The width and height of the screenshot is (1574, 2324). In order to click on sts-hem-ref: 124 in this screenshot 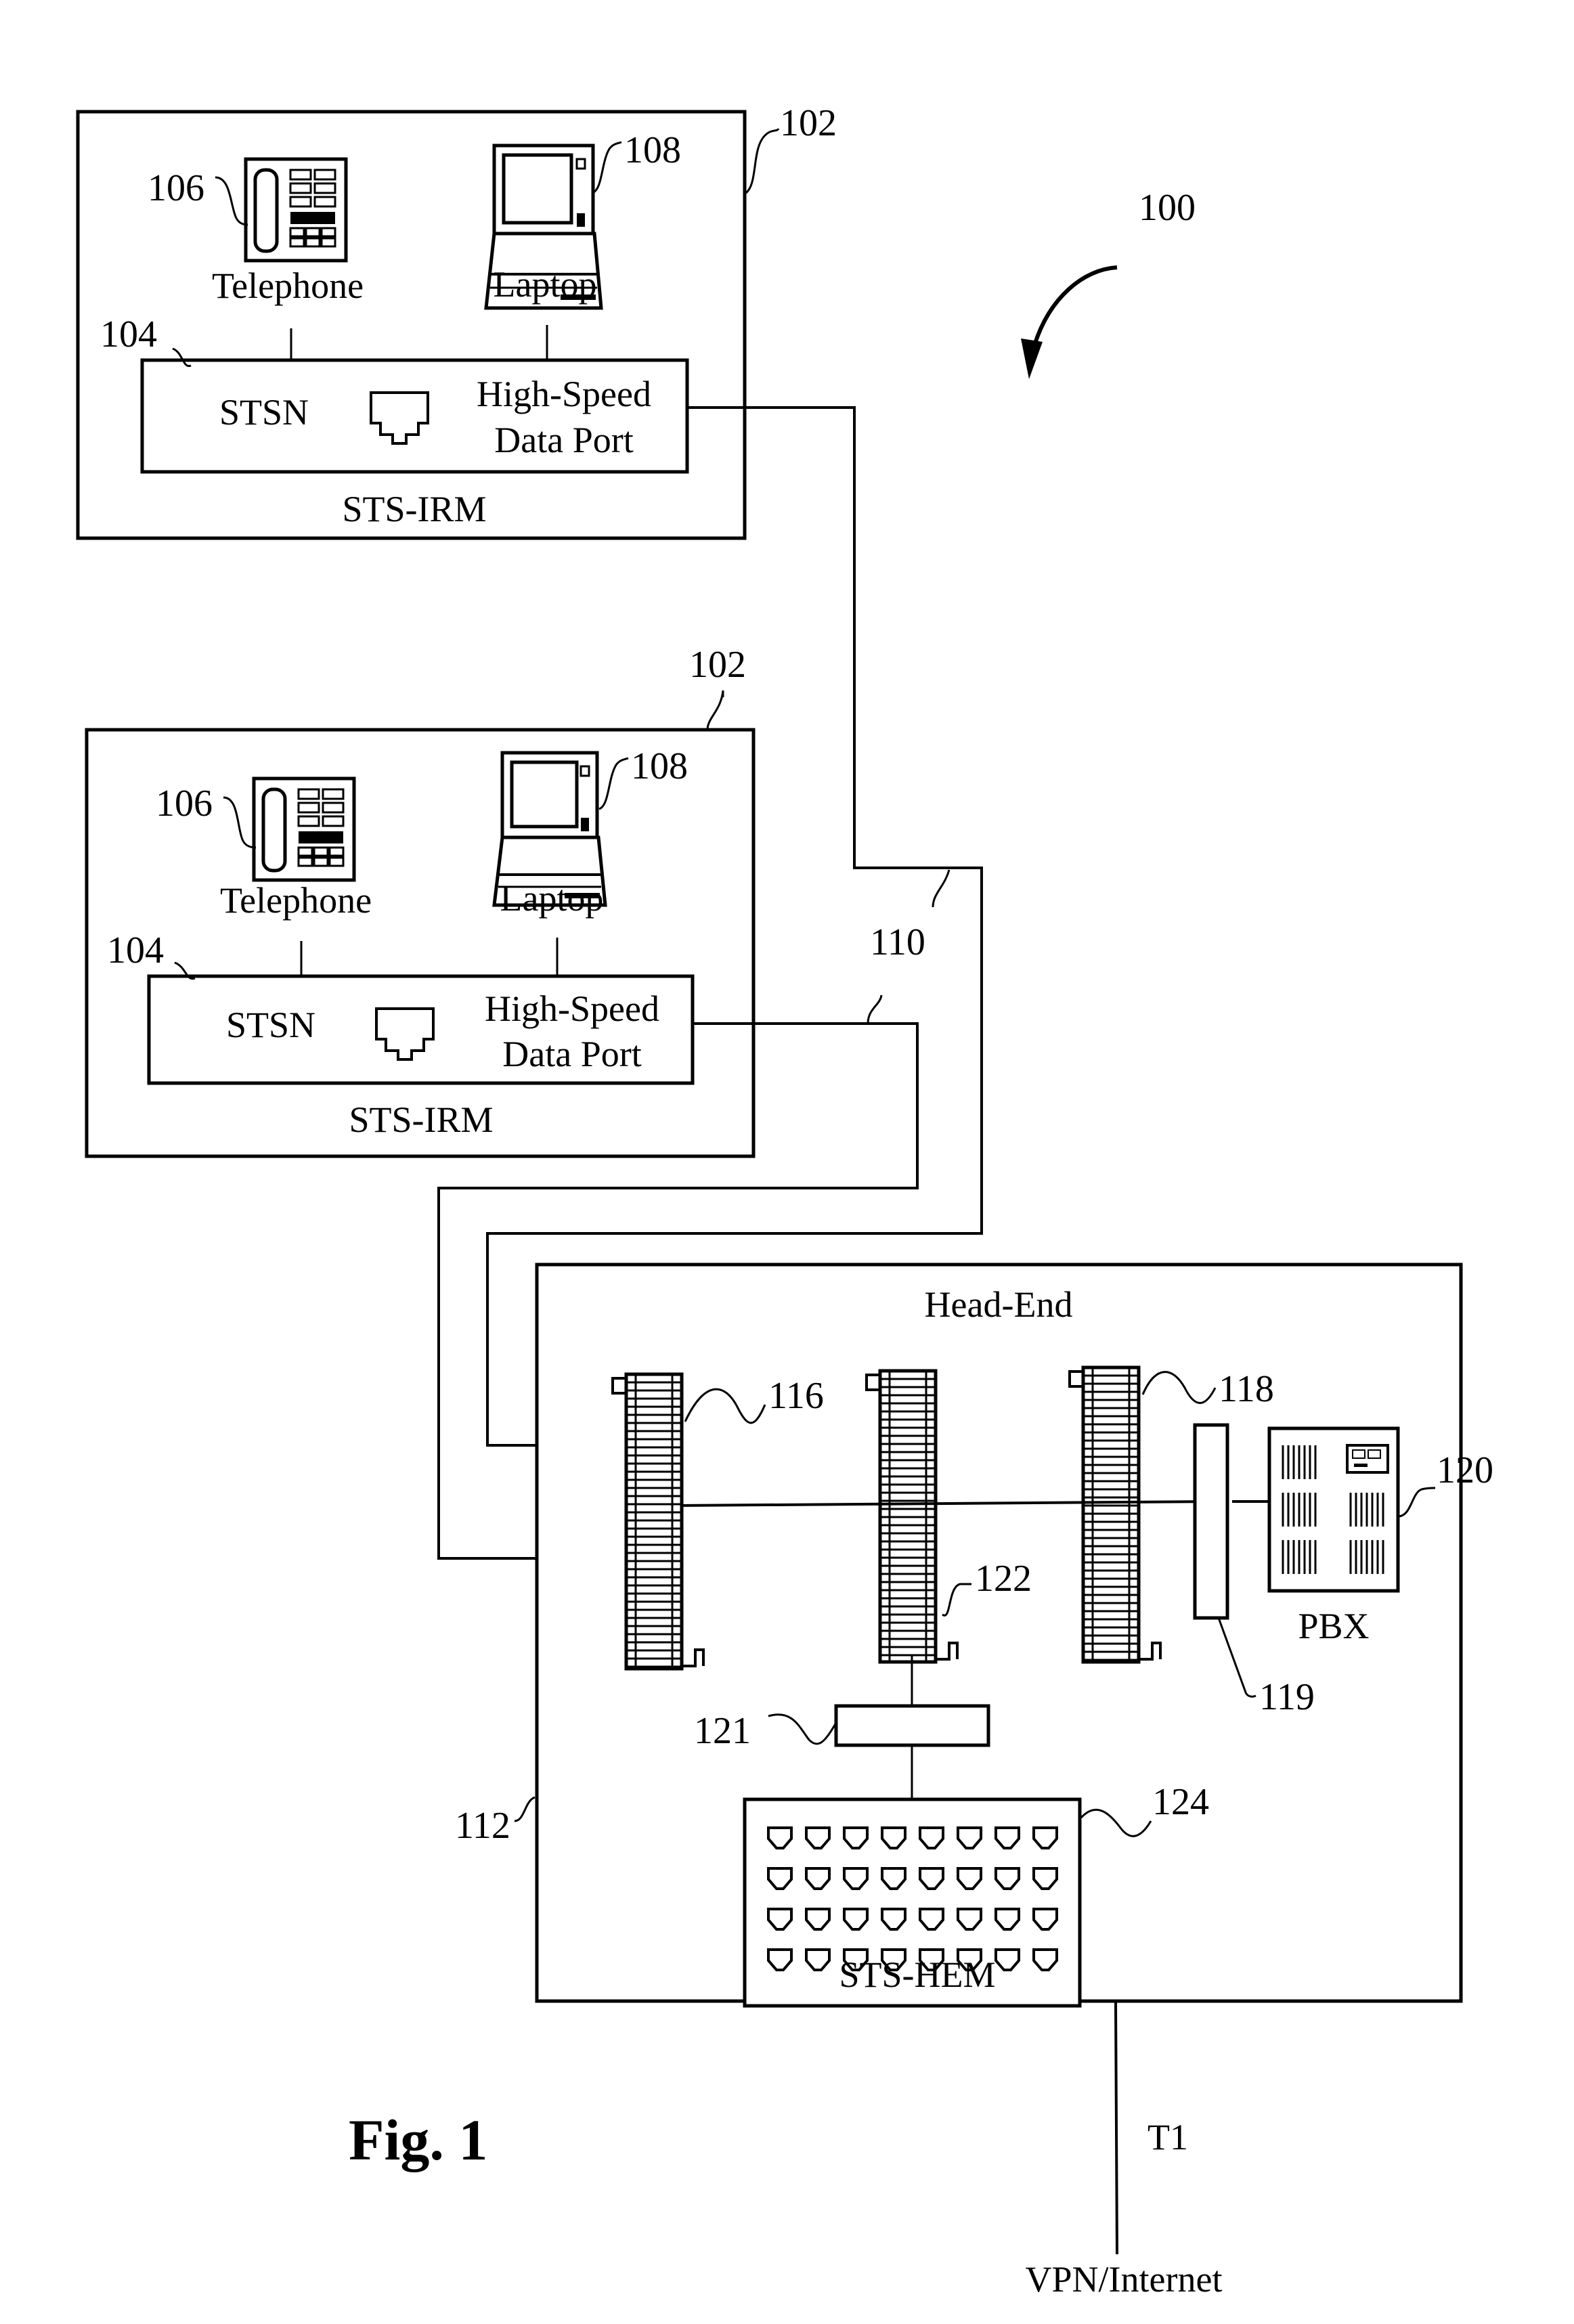, I will do `click(1180, 1802)`.